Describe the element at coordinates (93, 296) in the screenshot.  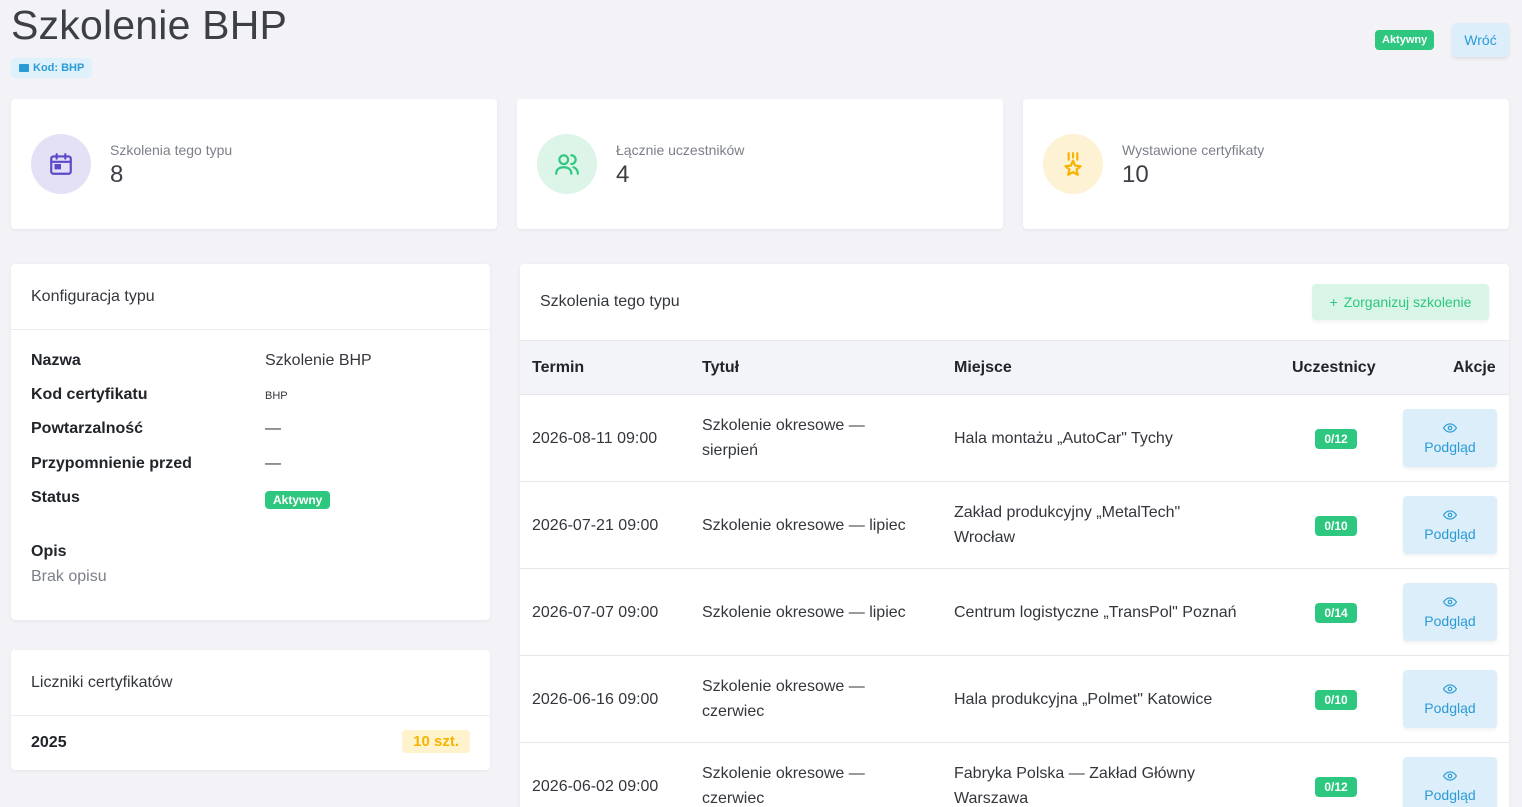
I see `config-title: Konfiguracja typu` at that location.